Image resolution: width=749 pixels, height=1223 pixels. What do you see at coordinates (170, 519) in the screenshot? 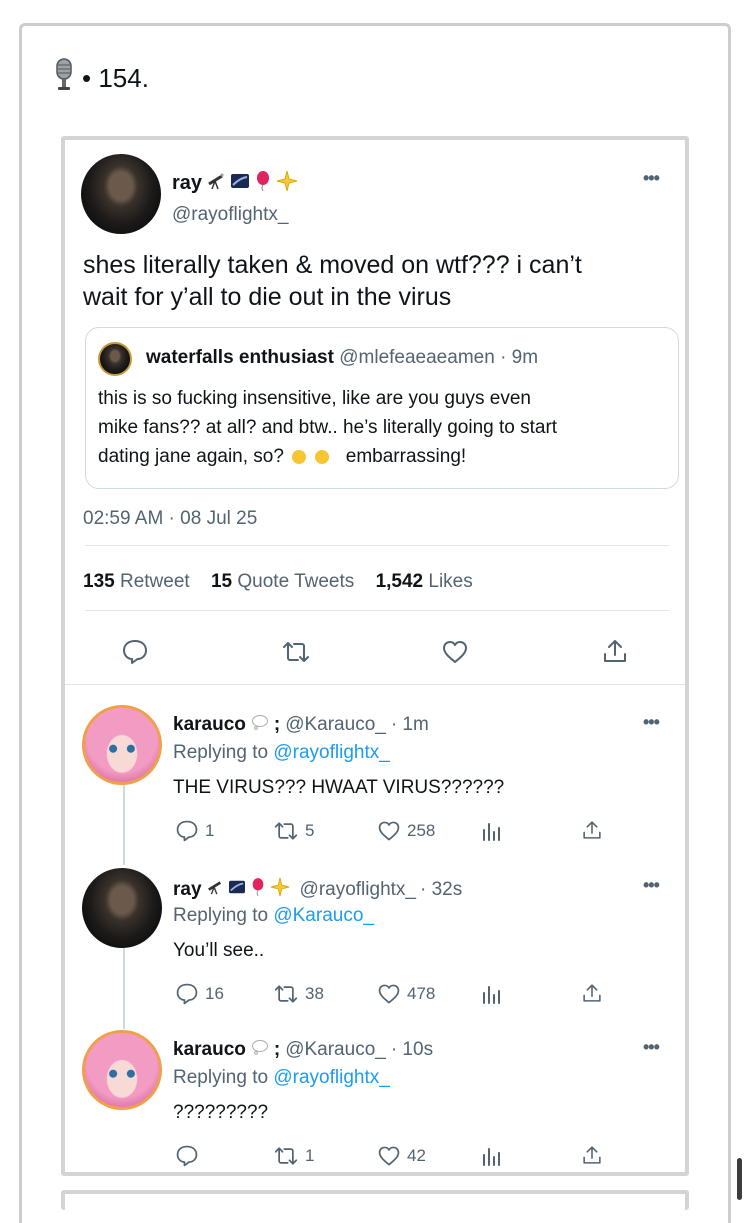
I see `tweet-timestamp: 02:59 AM · 08 Jul 25` at bounding box center [170, 519].